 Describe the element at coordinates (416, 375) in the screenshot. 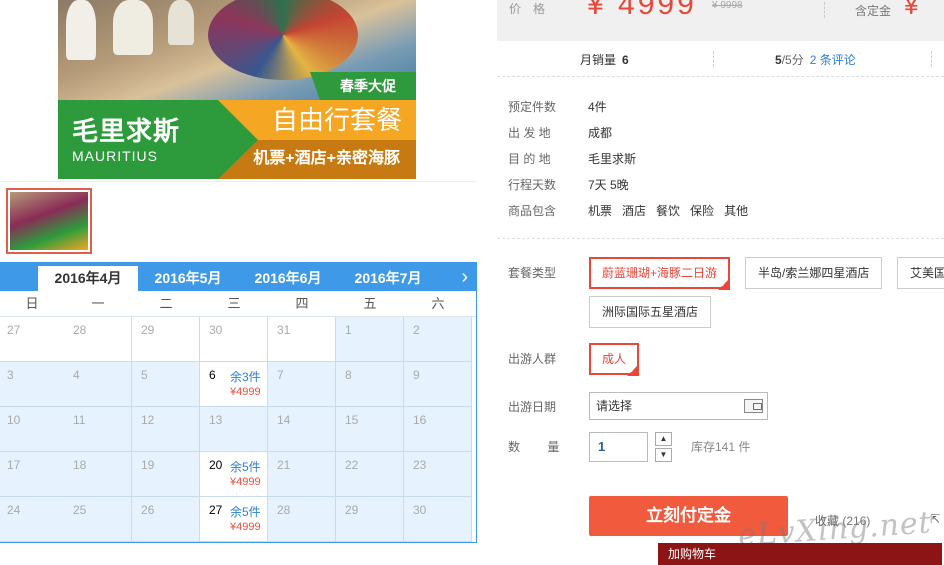

I see `day-number: 9` at that location.